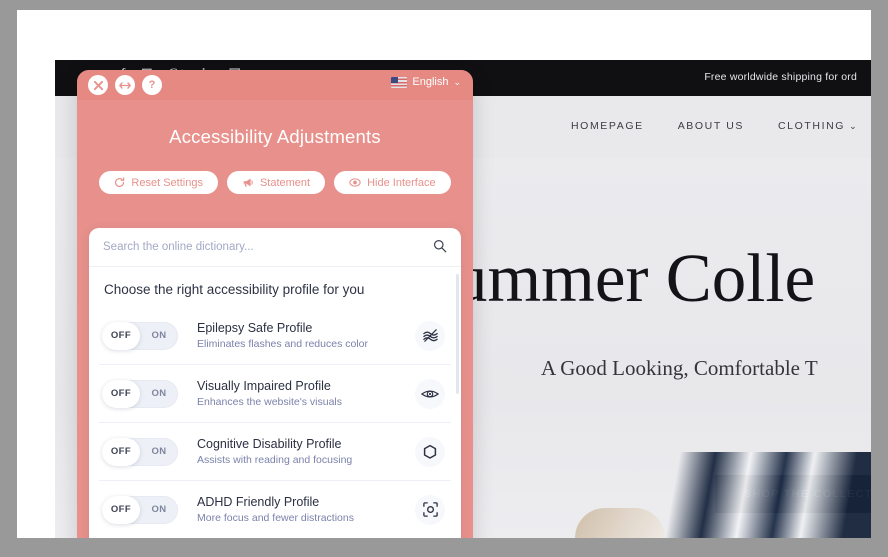  What do you see at coordinates (430, 451) in the screenshot?
I see `hexagon-icon` at bounding box center [430, 451].